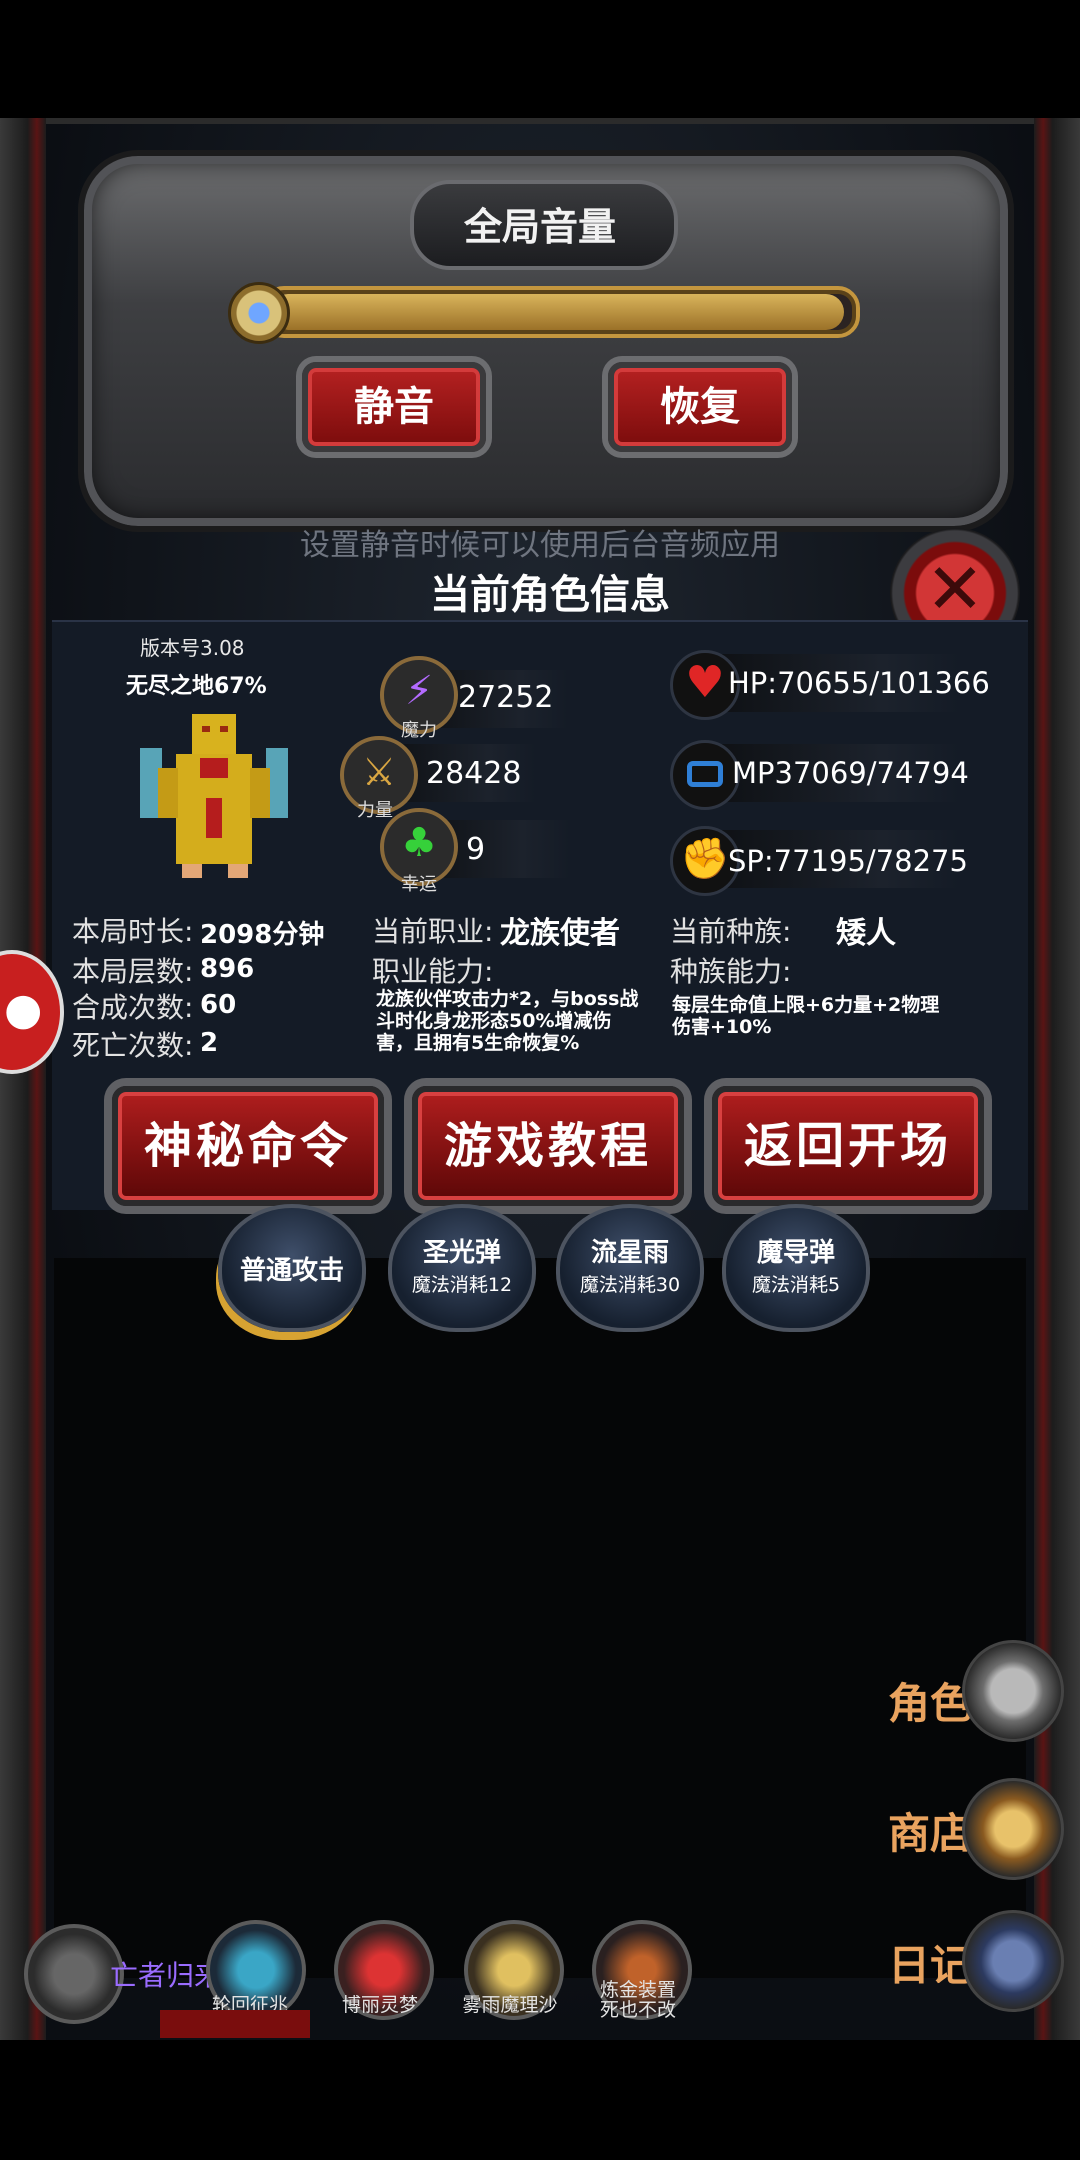 This screenshot has width=1080, height=2160. What do you see at coordinates (930, 1830) in the screenshot?
I see `shop-menu-label: 商店` at bounding box center [930, 1830].